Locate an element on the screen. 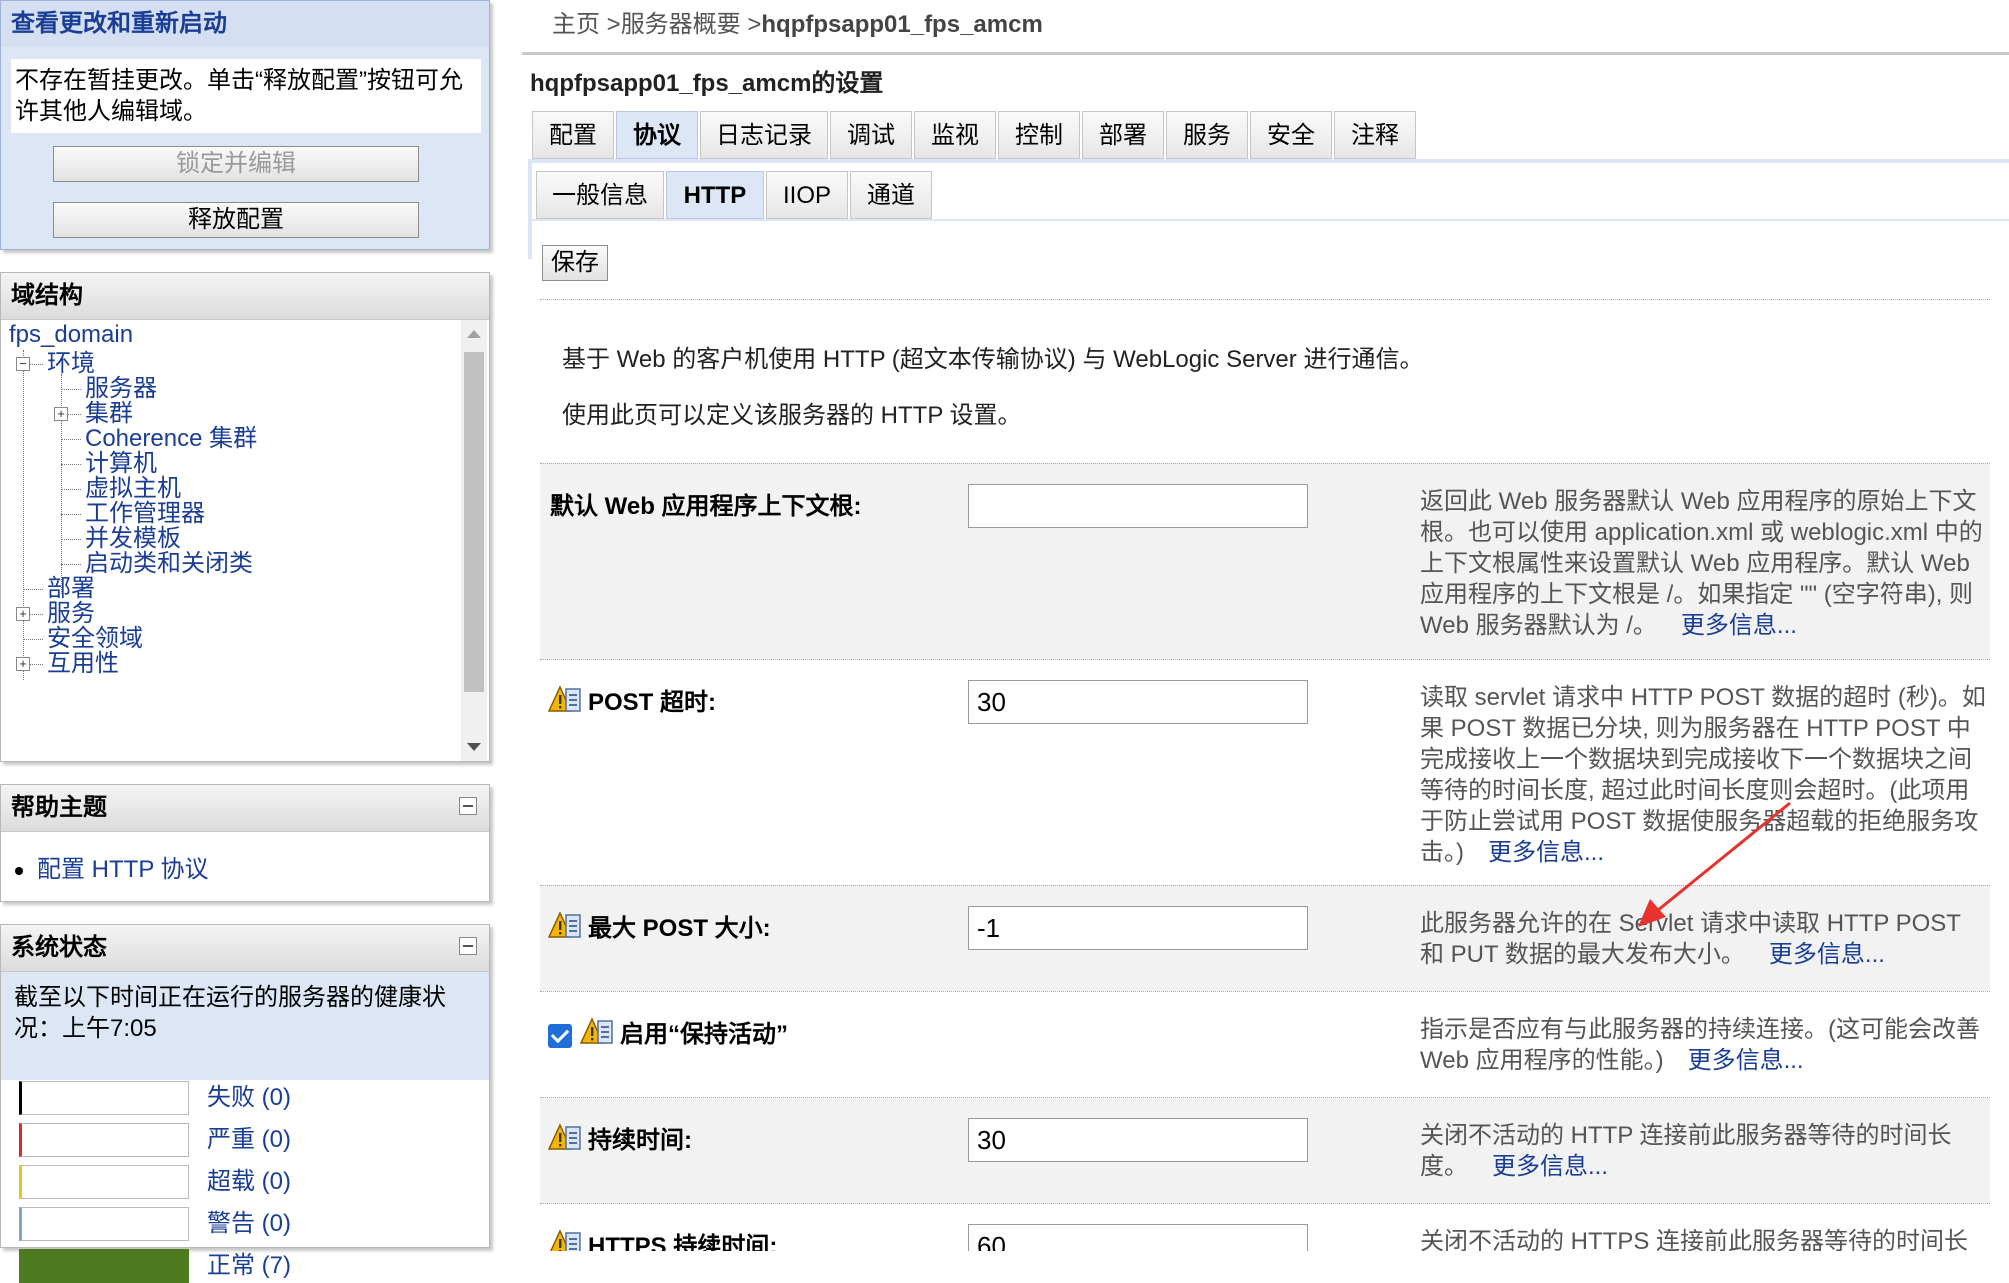 This screenshot has width=2009, height=1283. duration-input: 30 is located at coordinates (1138, 1140).